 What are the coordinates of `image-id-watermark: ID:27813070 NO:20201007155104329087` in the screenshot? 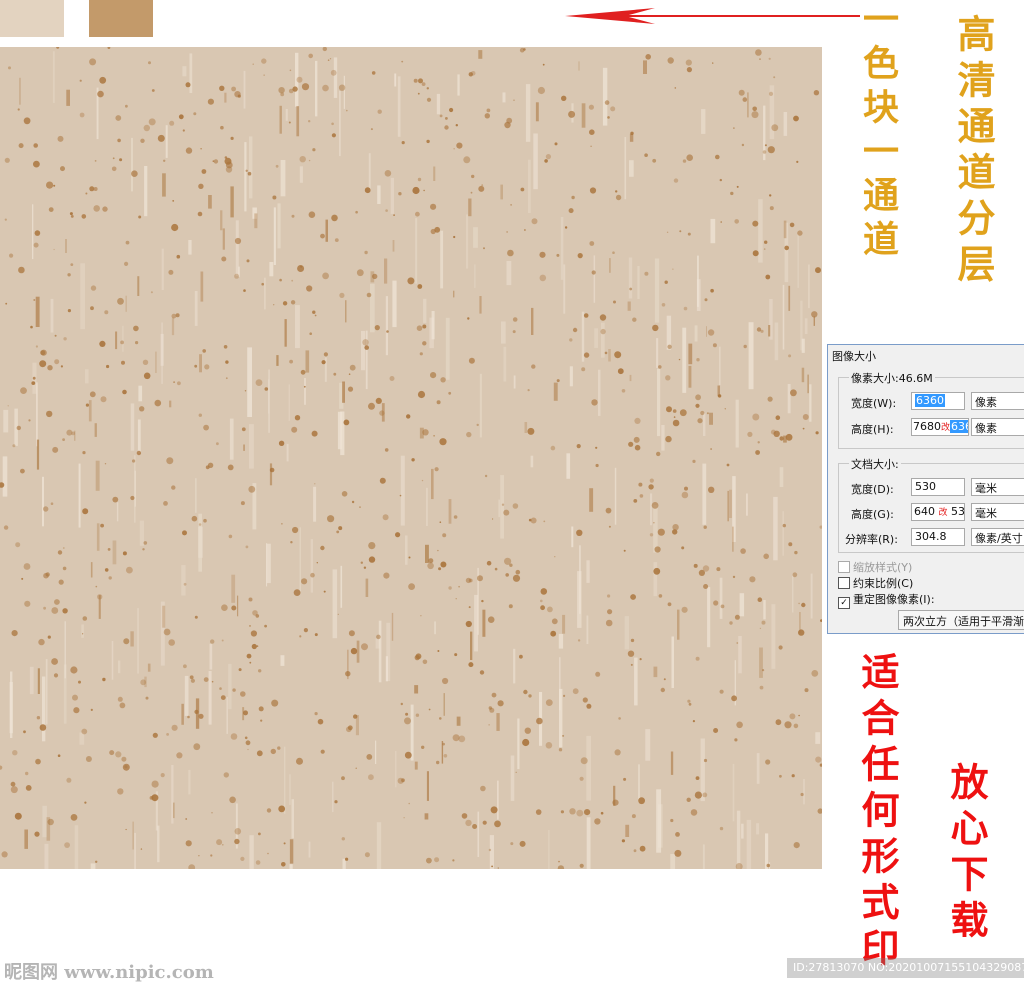 It's located at (905, 968).